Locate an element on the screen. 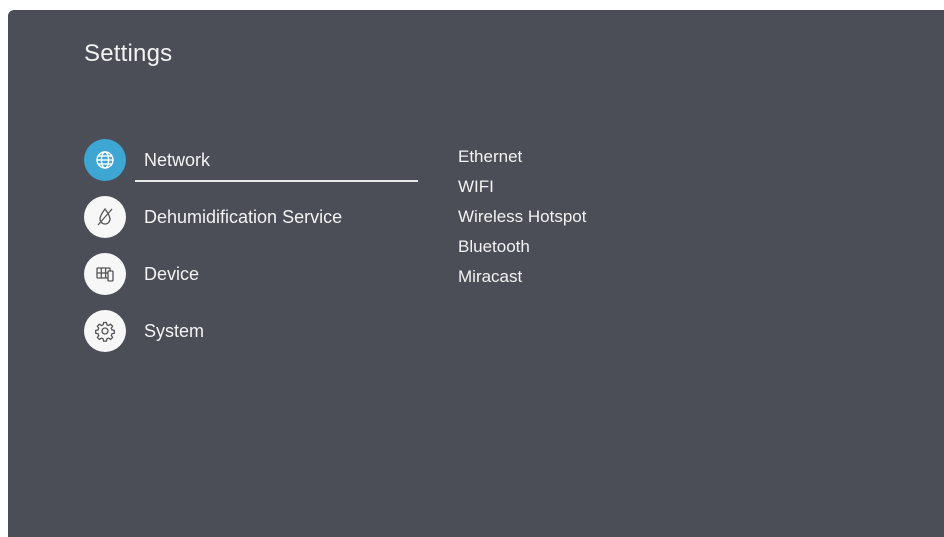 This screenshot has height=537, width=944. submenu-item-wifi: WIFI is located at coordinates (522, 191).